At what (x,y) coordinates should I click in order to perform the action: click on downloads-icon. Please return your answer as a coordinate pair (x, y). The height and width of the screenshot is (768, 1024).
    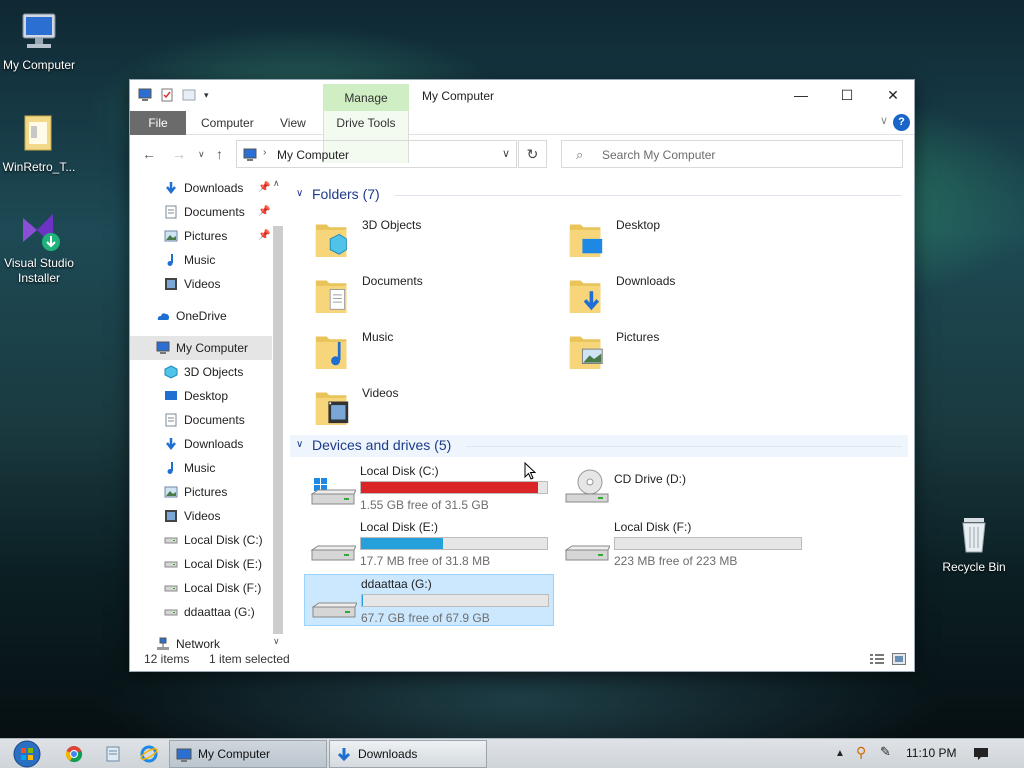
    Looking at the image, I should click on (171, 444).